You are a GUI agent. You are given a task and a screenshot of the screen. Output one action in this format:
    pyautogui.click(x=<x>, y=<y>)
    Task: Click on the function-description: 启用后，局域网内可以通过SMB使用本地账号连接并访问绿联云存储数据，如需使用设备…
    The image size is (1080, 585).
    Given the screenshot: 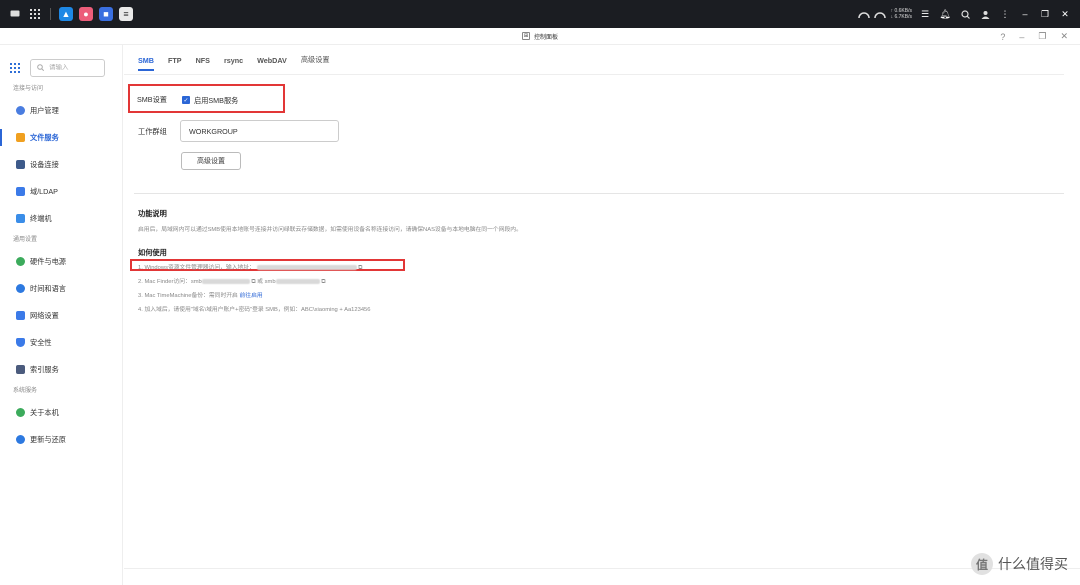 What is the action you would take?
    pyautogui.click(x=330, y=230)
    